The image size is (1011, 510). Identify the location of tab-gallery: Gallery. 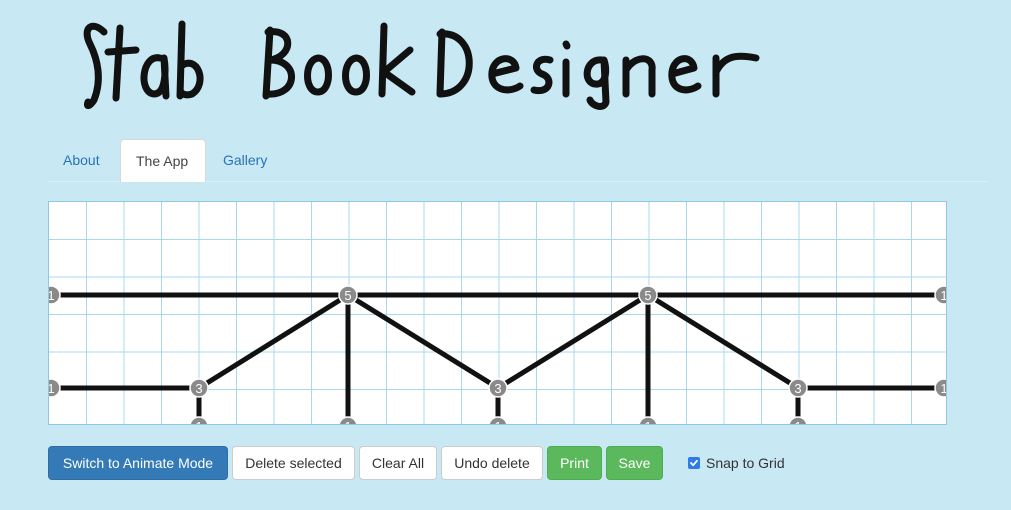
(248, 160).